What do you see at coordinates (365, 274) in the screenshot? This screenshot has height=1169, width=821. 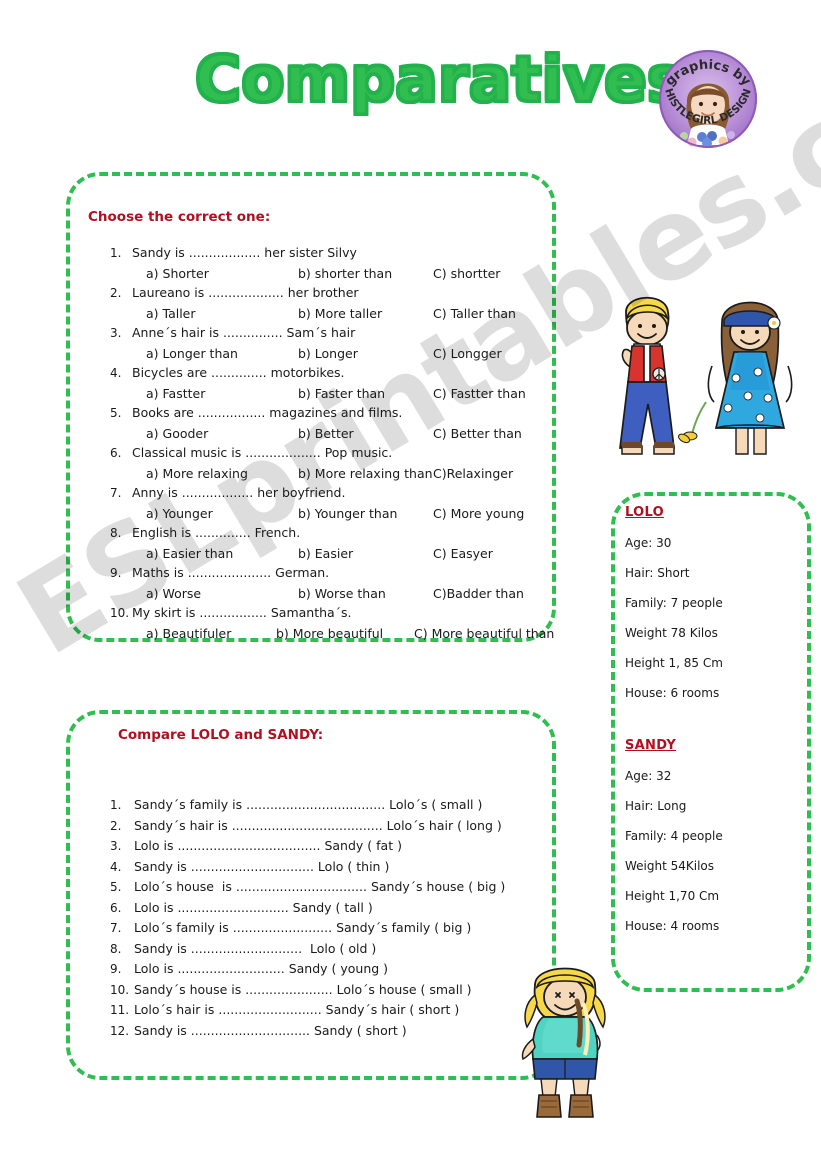 I see `option-b: b) shorter than` at bounding box center [365, 274].